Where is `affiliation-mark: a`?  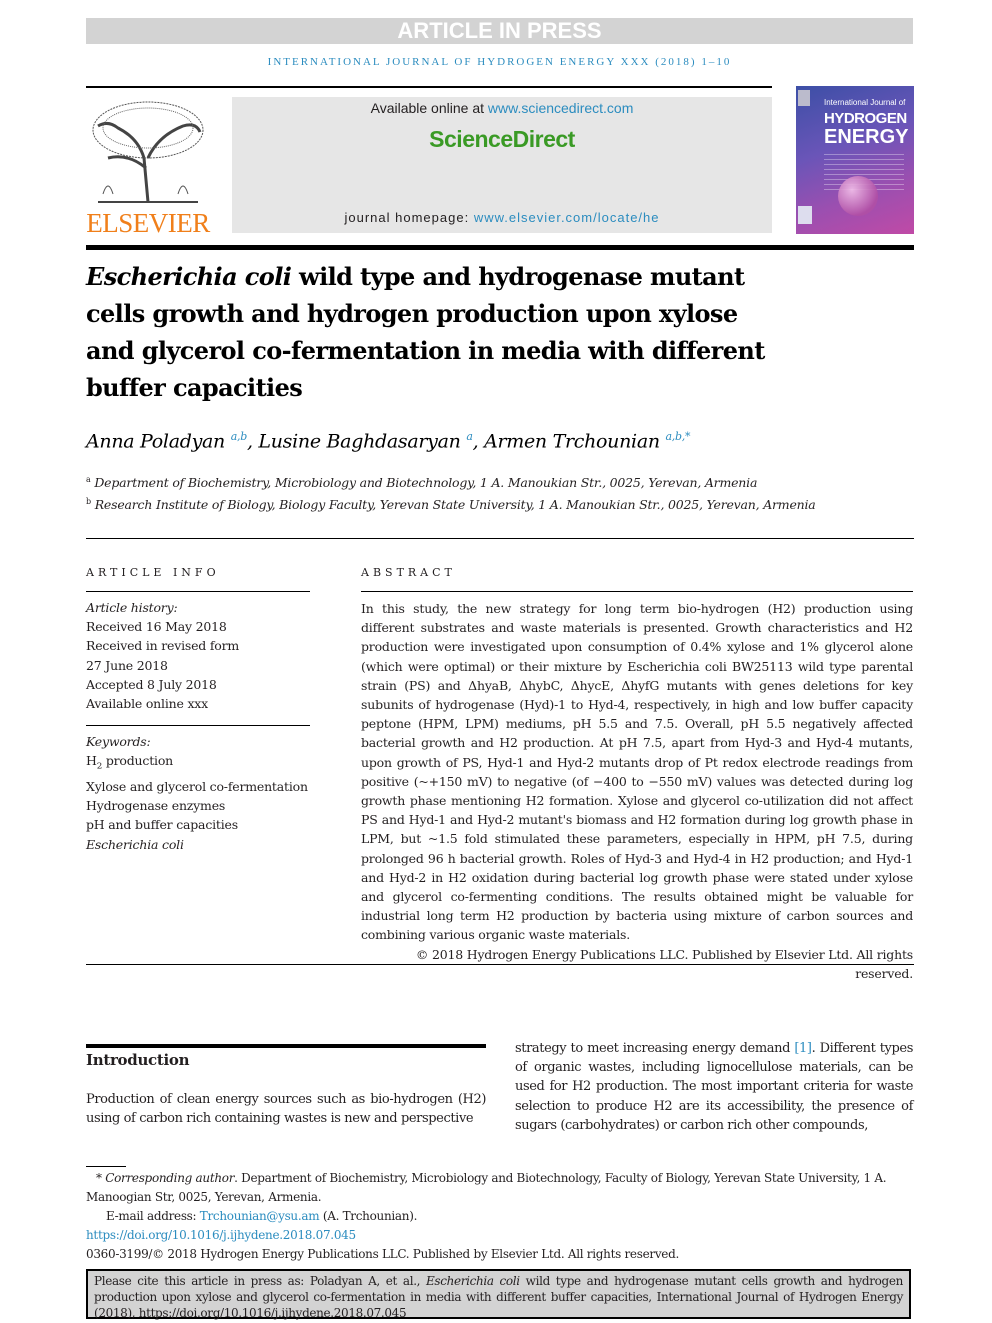
affiliation-mark: a is located at coordinates (88, 479).